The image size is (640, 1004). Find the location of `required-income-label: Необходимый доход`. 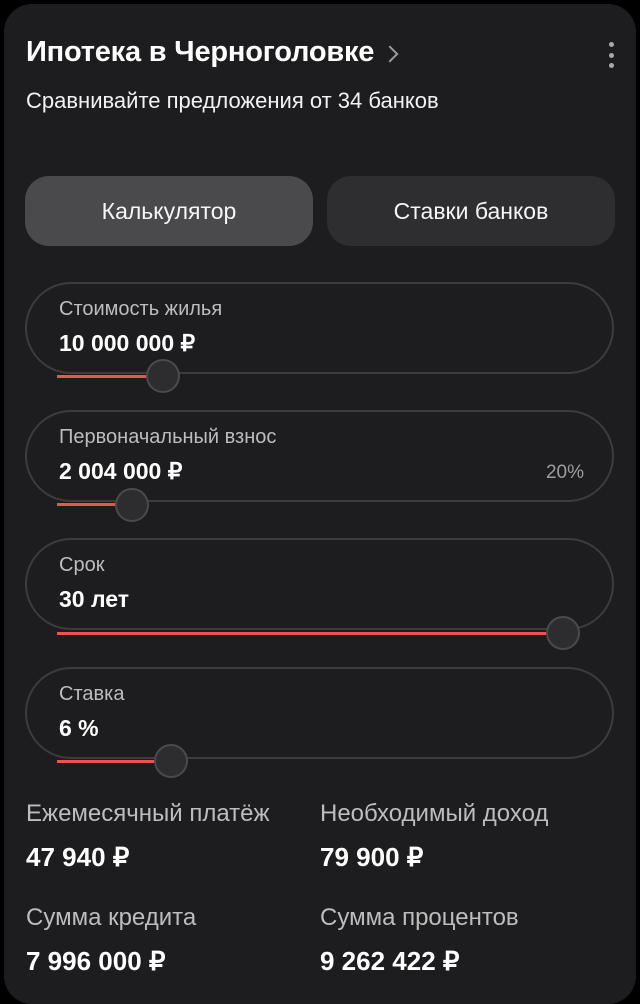

required-income-label: Необходимый доход is located at coordinates (434, 813).